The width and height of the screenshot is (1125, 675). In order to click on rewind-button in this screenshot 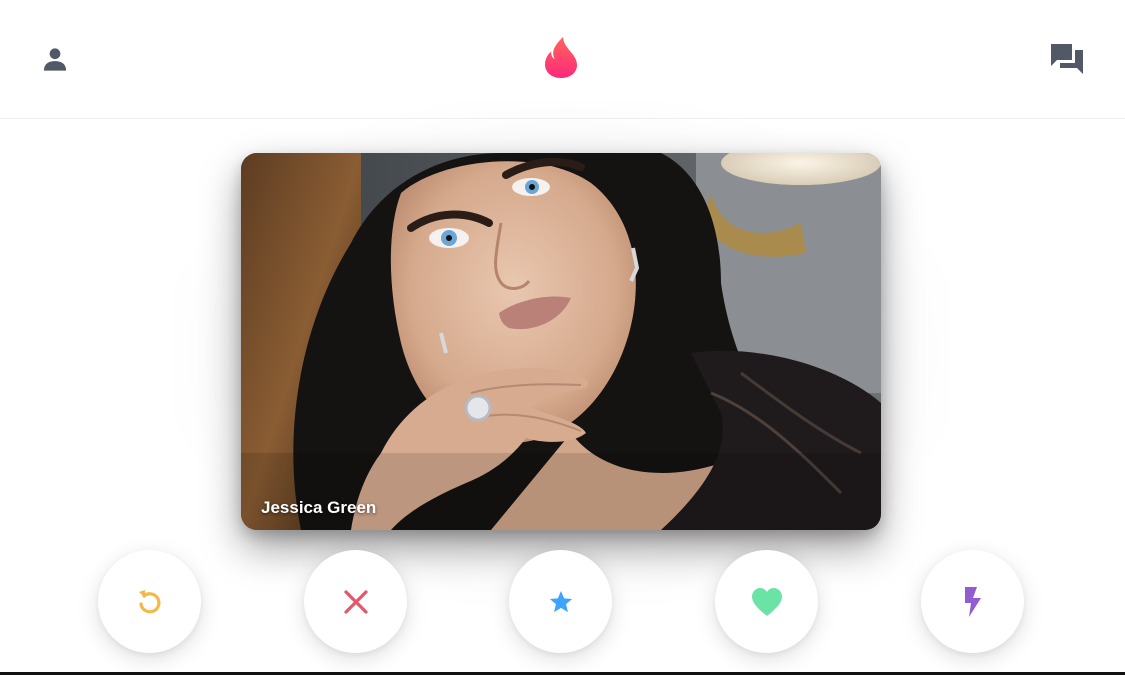, I will do `click(149, 601)`.